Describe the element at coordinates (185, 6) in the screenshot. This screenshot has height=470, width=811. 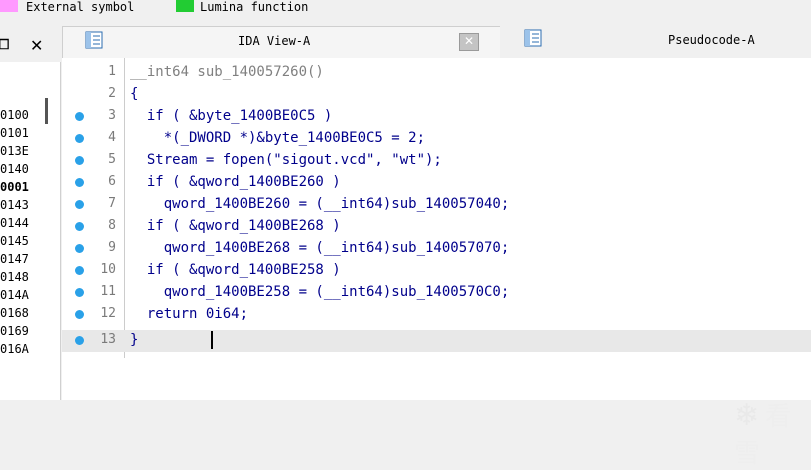
I see `lumina-function-swatch` at that location.